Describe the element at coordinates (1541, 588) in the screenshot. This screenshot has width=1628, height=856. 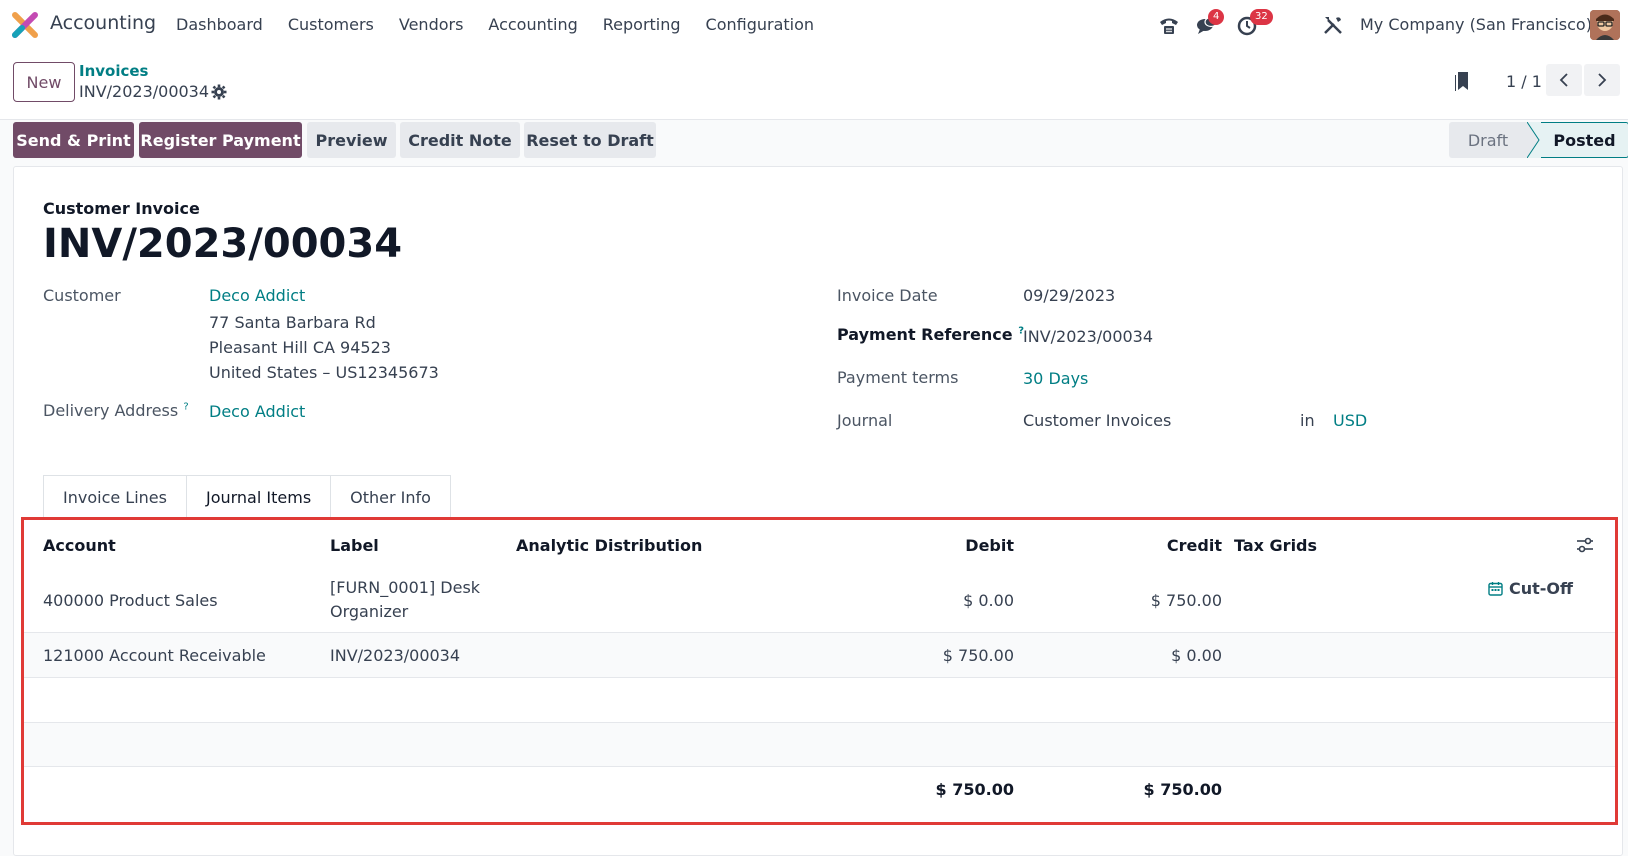
I see `cut-off-label: Cut-Off` at that location.